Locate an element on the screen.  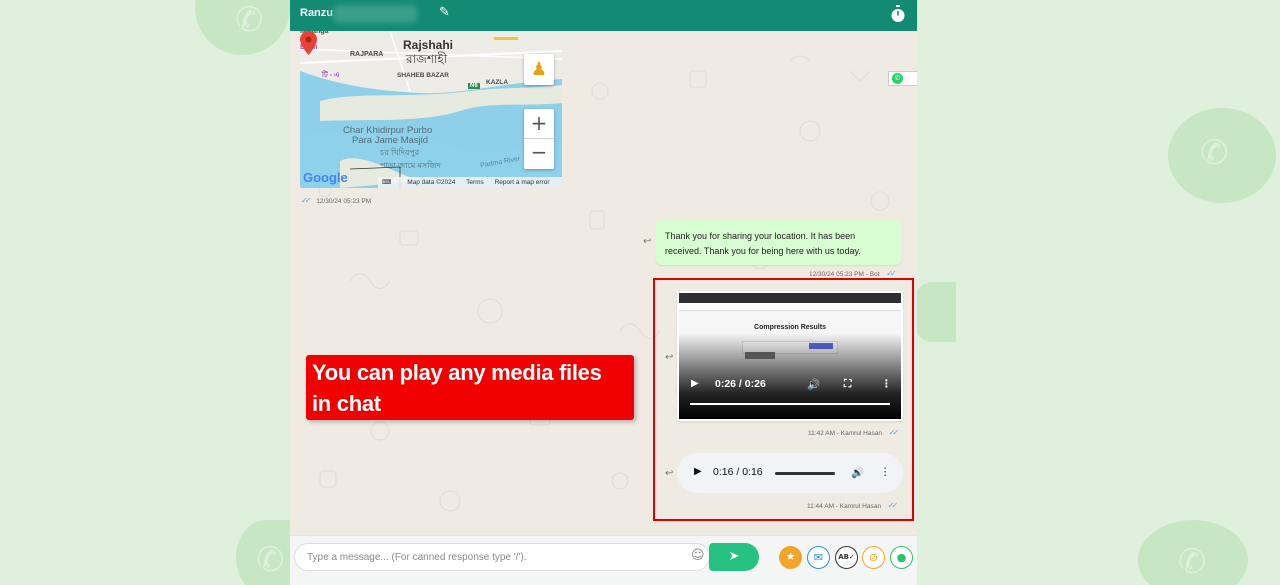
audio-player: ▶ 0:16 / 0:16 🔊 ⋮ is located at coordinates (790, 473).